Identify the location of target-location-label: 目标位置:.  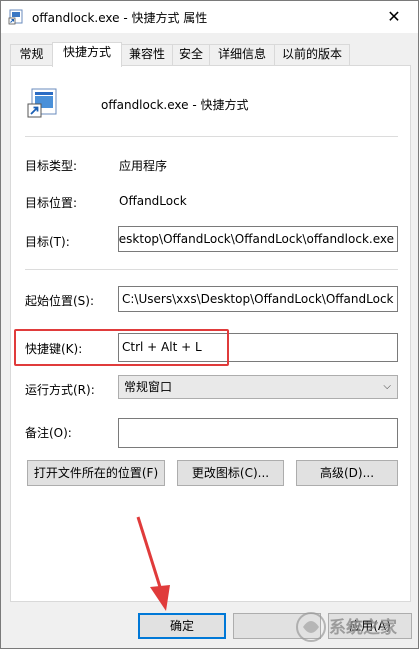
(51, 203).